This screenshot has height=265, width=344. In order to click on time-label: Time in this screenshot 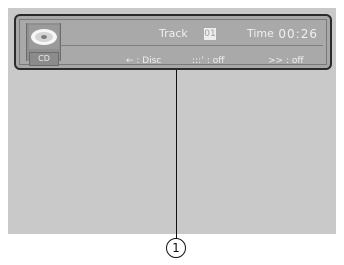, I will do `click(260, 33)`.